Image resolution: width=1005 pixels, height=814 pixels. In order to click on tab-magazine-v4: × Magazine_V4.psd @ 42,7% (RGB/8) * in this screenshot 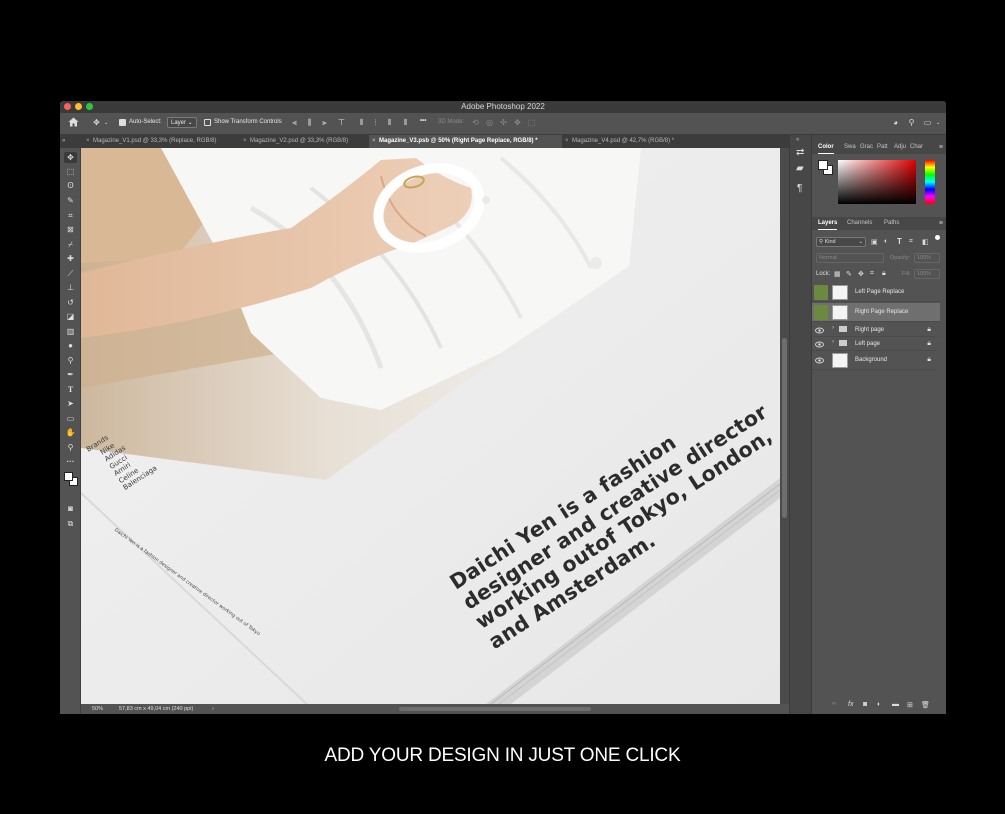, I will do `click(632, 141)`.